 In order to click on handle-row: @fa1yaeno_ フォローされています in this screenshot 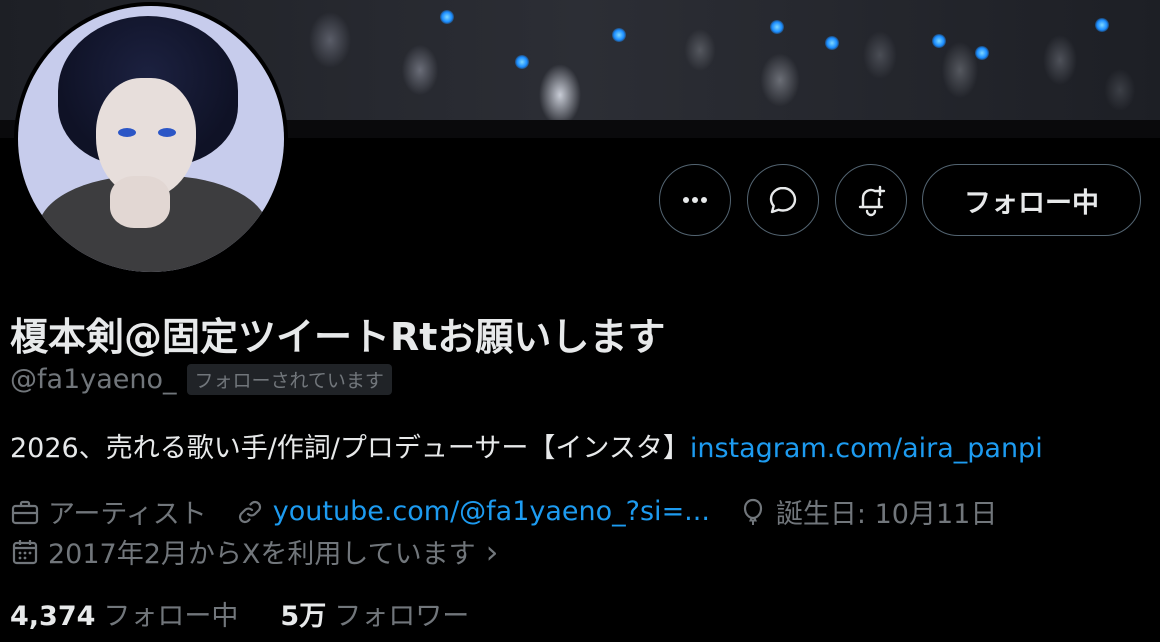, I will do `click(201, 379)`.